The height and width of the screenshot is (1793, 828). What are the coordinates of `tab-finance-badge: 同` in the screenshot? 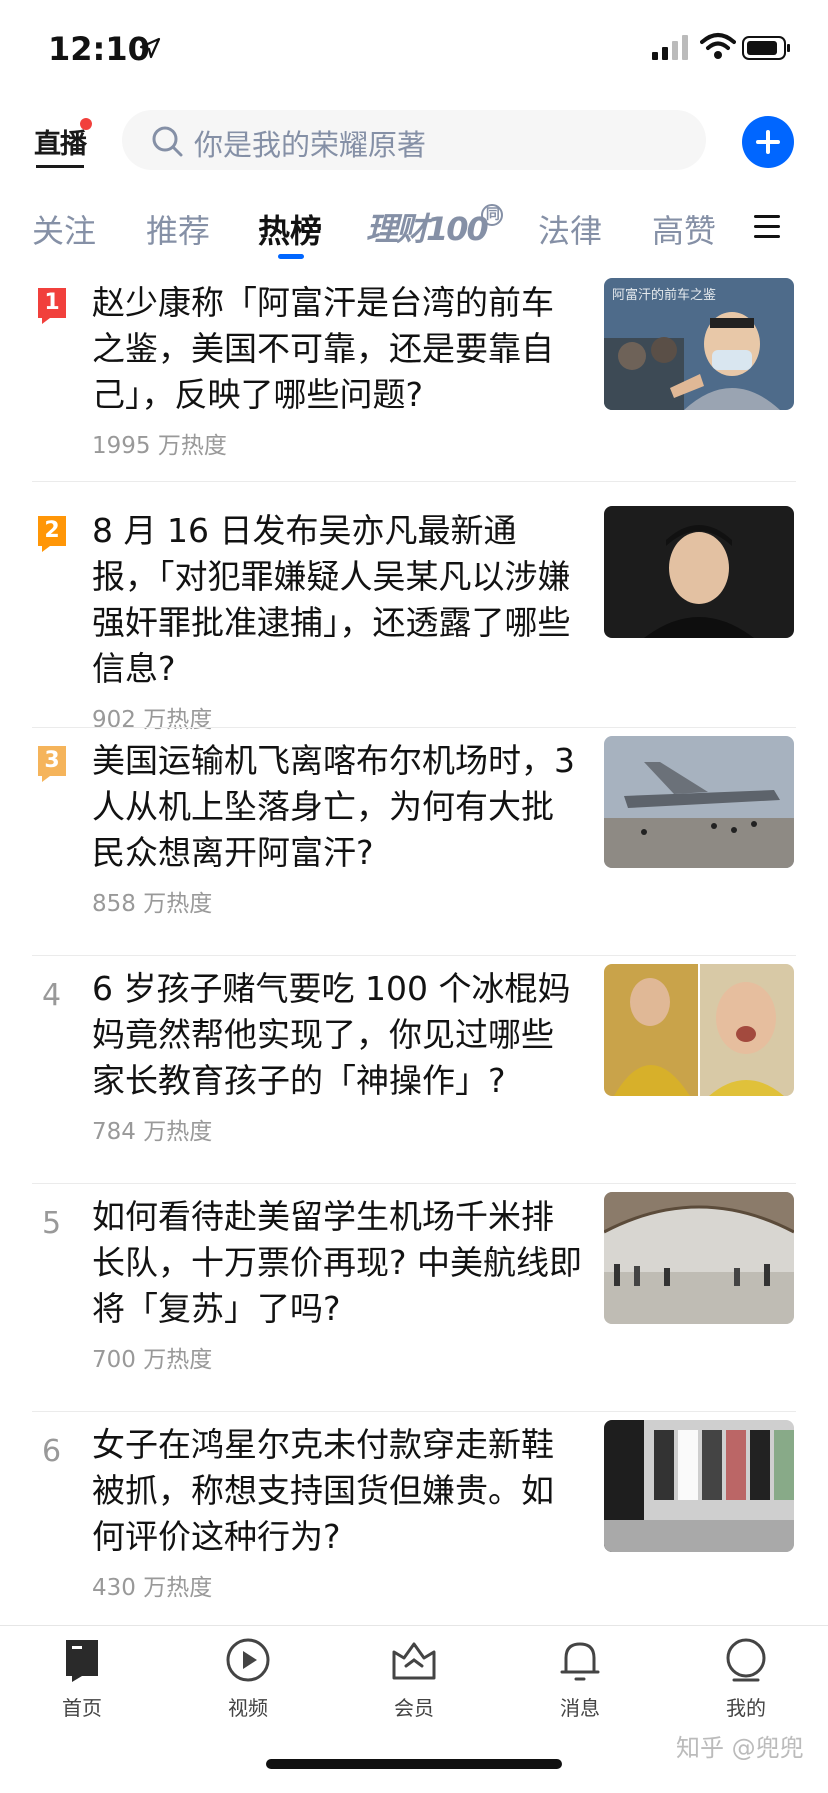 It's located at (491, 215).